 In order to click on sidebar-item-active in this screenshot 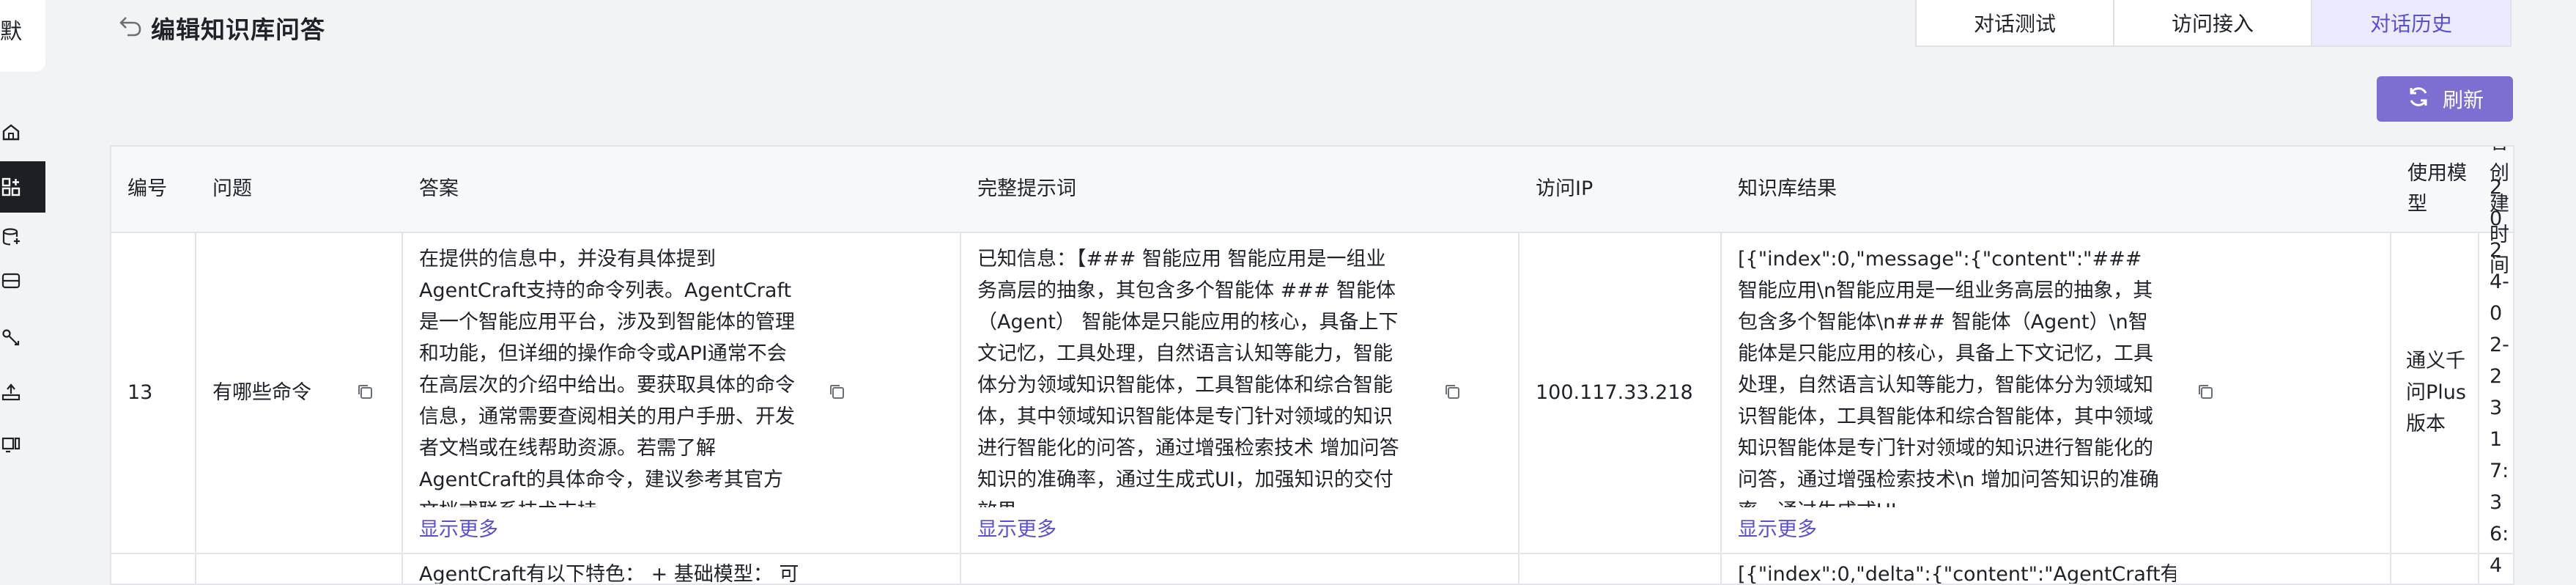, I will do `click(22, 187)`.